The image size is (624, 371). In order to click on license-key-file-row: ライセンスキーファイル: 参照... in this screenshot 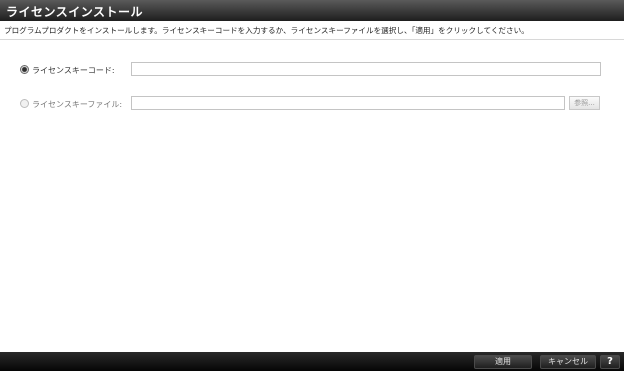, I will do `click(315, 104)`.